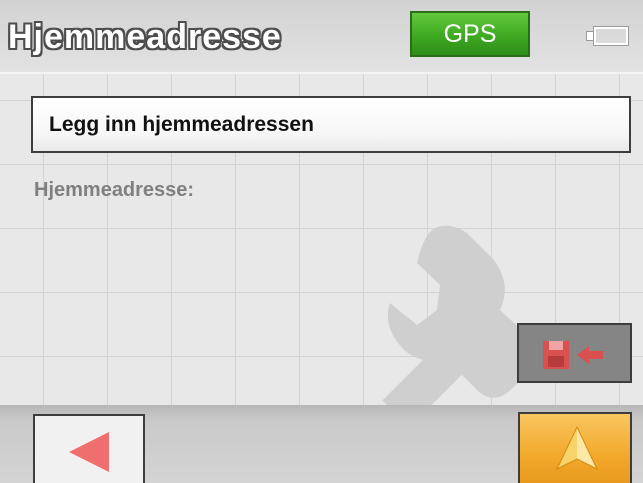 This screenshot has height=483, width=643. Describe the element at coordinates (590, 36) in the screenshot. I see `battery-nub` at that location.